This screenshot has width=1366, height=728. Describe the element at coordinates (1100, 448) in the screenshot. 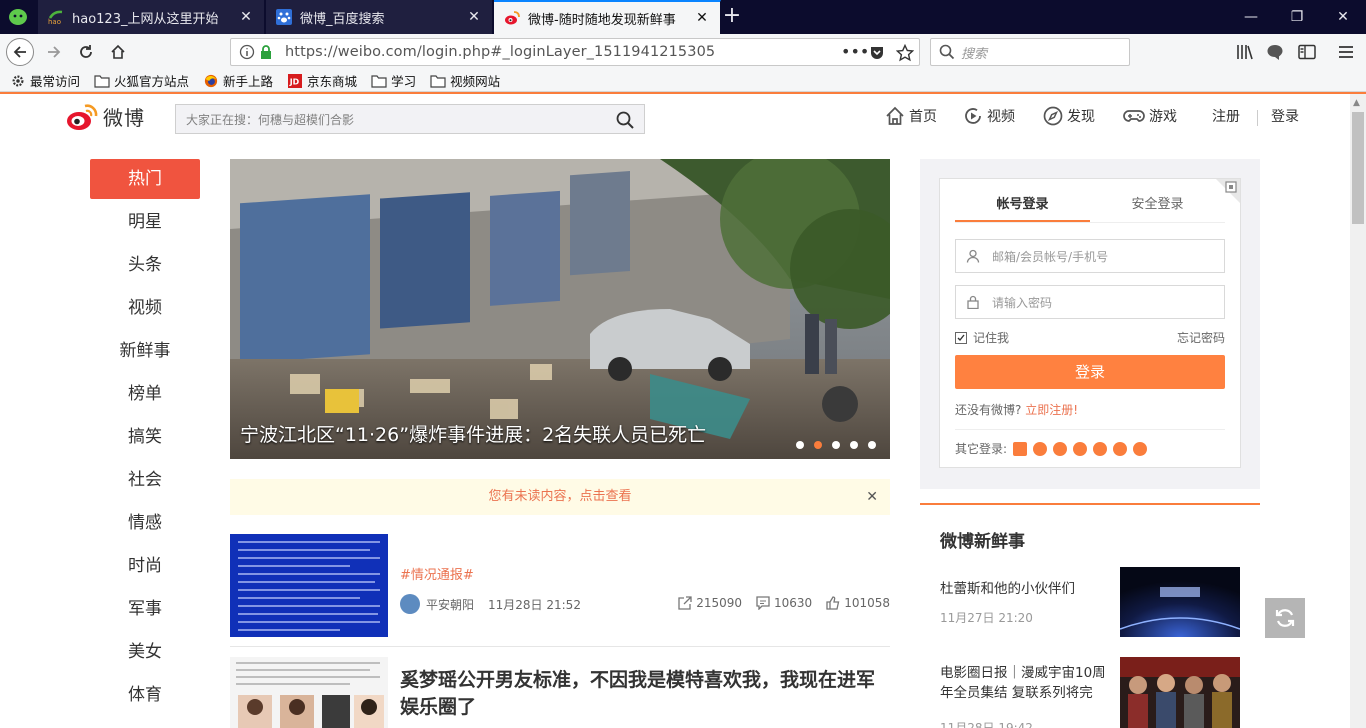

I see `netease-login-icon` at that location.